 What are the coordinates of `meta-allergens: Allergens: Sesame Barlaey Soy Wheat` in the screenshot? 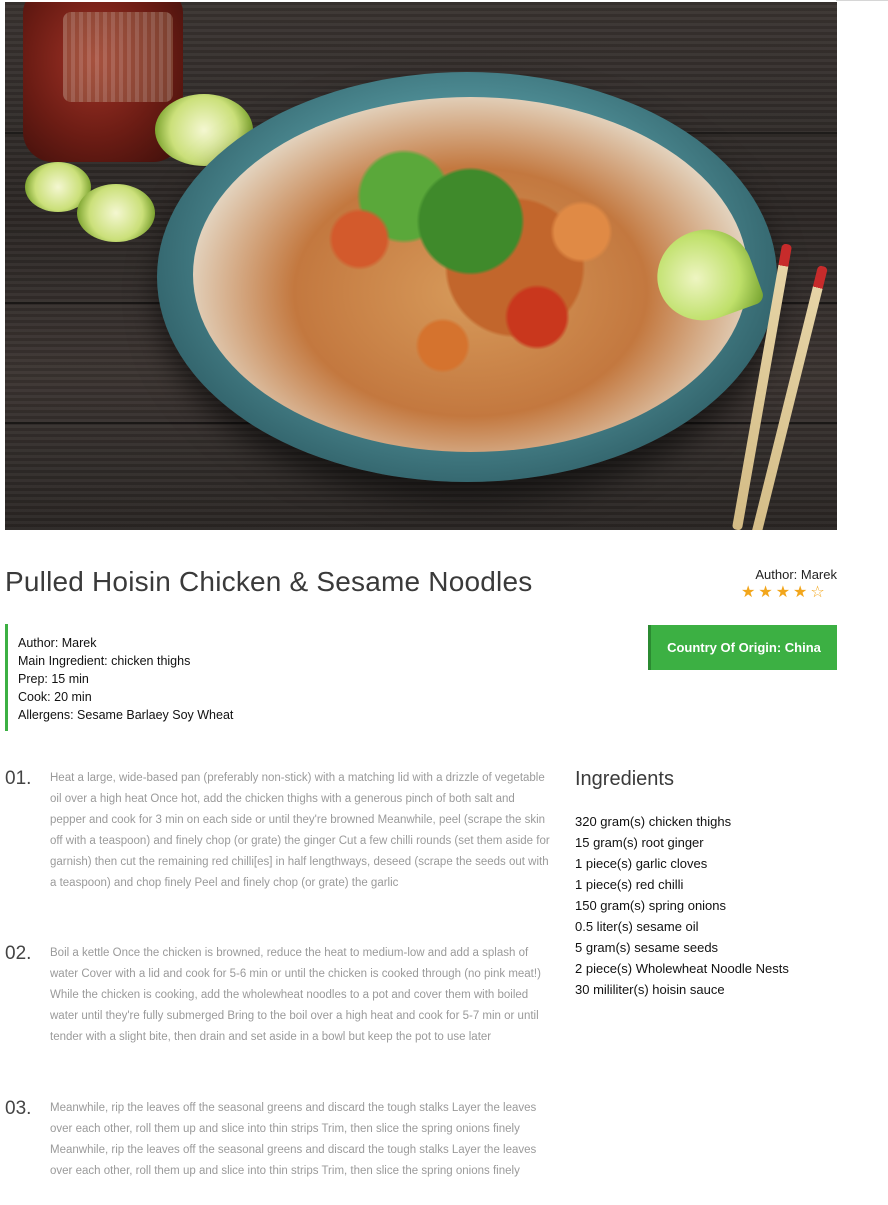 It's located at (126, 715).